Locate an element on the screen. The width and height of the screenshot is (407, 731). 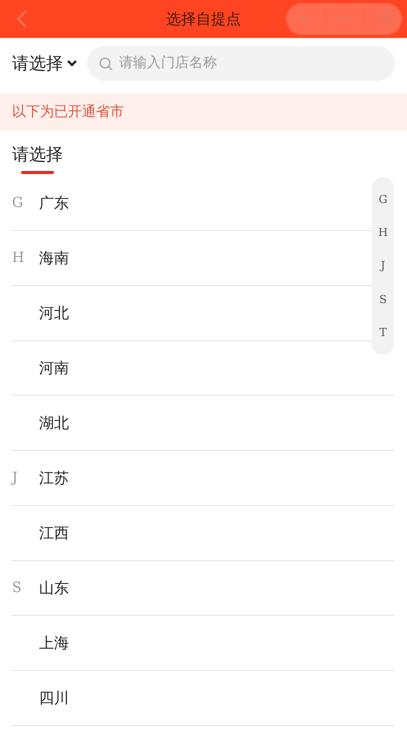
province-item: 山东 is located at coordinates (54, 588).